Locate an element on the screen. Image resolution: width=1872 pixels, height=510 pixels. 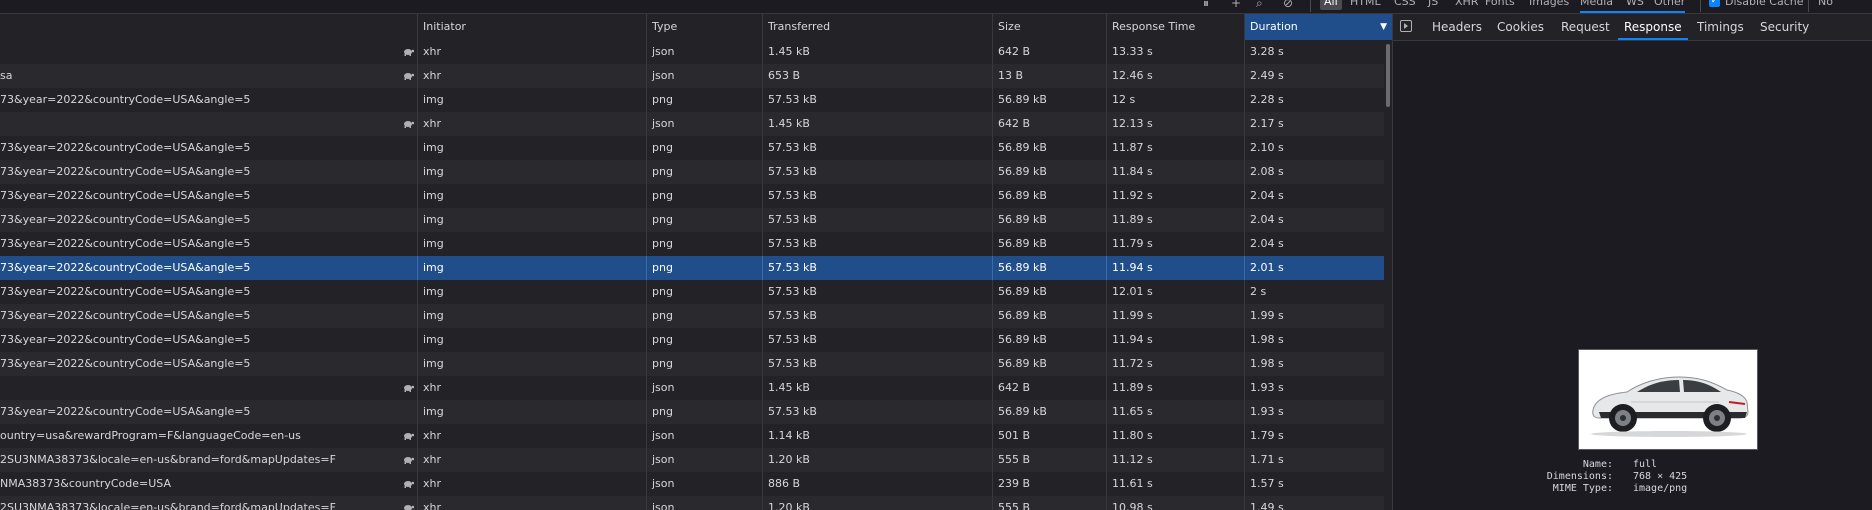
cell-duration: 1.71 s is located at coordinates (1314, 460).